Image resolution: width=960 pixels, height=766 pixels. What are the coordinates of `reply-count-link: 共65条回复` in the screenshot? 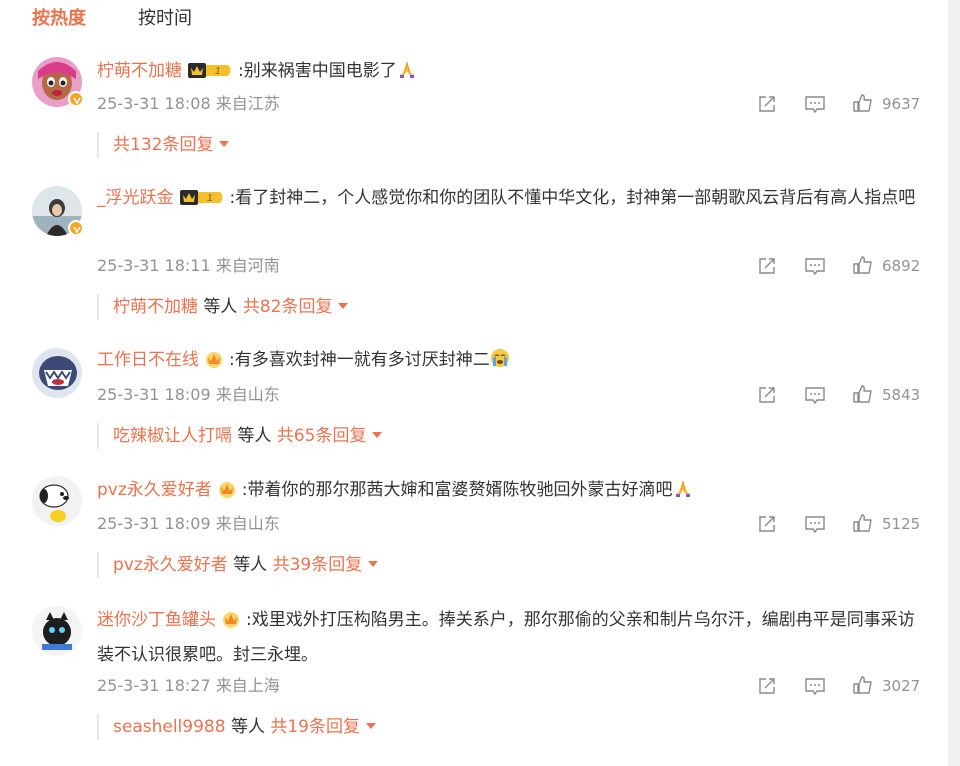 It's located at (322, 436).